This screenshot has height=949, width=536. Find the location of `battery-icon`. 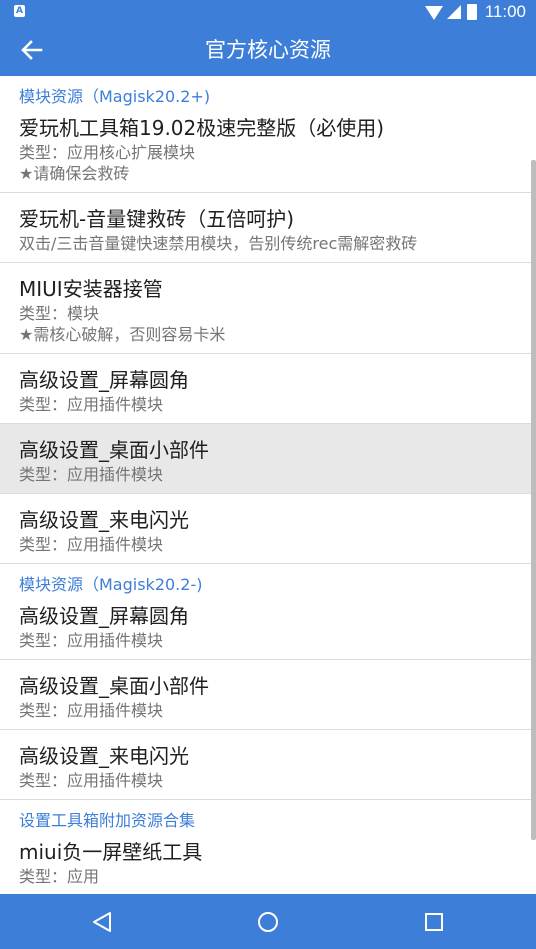

battery-icon is located at coordinates (471, 12).